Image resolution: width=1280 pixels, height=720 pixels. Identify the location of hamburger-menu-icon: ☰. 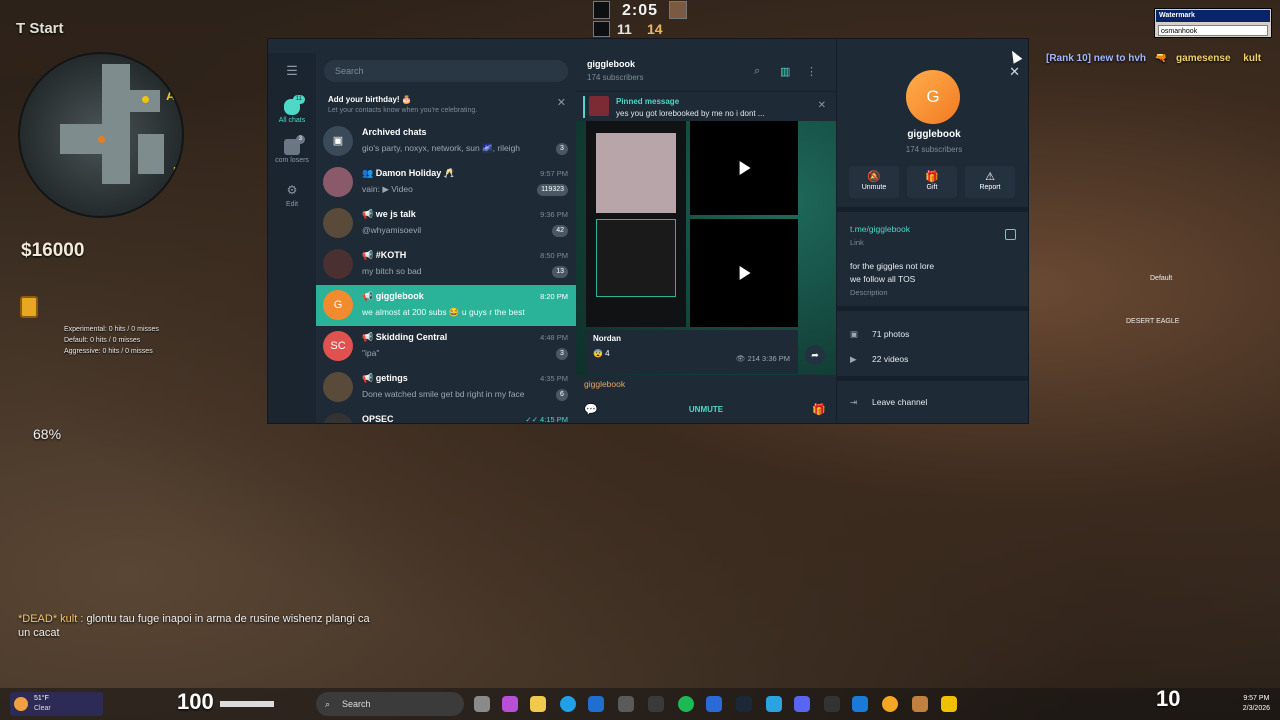
(292, 71).